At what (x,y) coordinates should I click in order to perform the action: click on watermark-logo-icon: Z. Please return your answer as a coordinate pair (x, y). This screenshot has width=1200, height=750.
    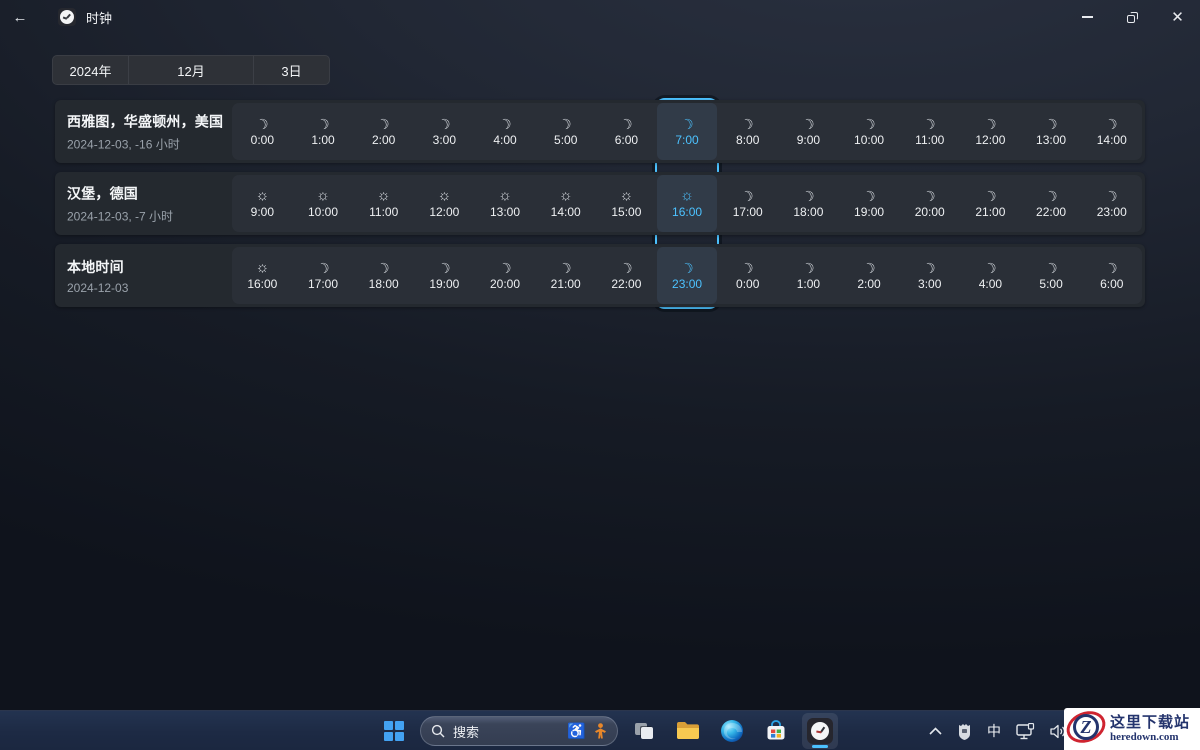
    Looking at the image, I should click on (1086, 727).